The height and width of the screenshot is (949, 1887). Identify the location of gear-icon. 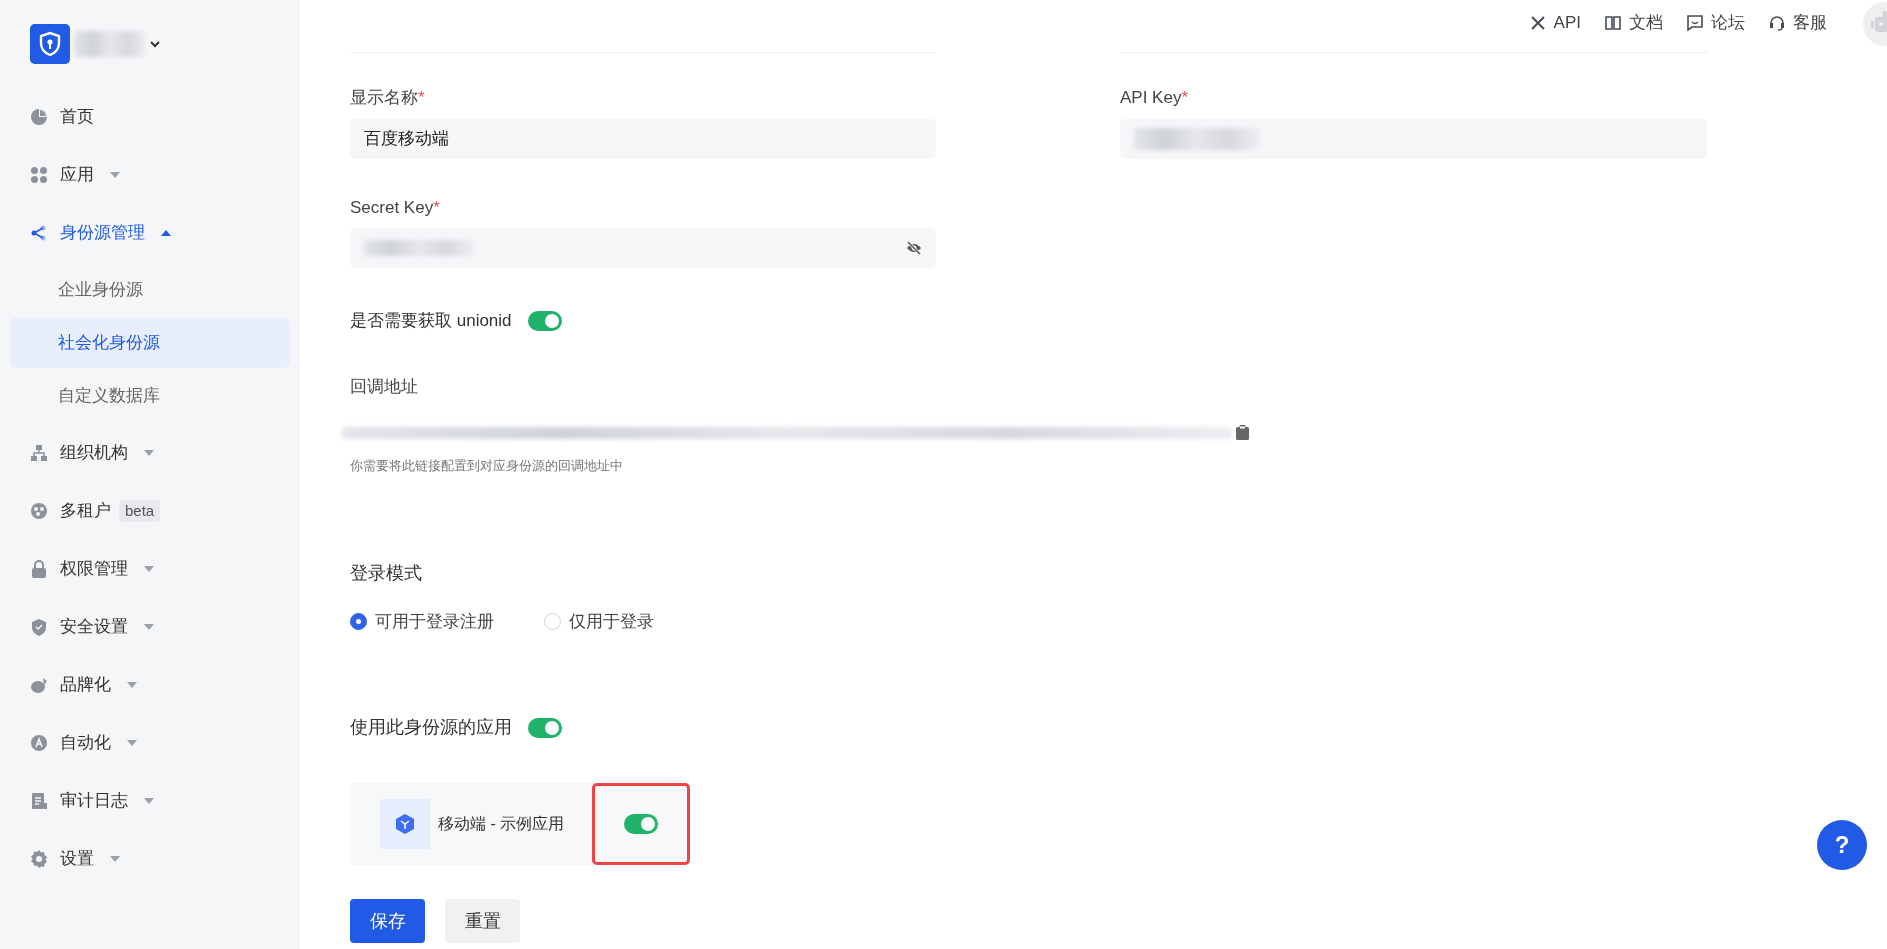
(39, 859).